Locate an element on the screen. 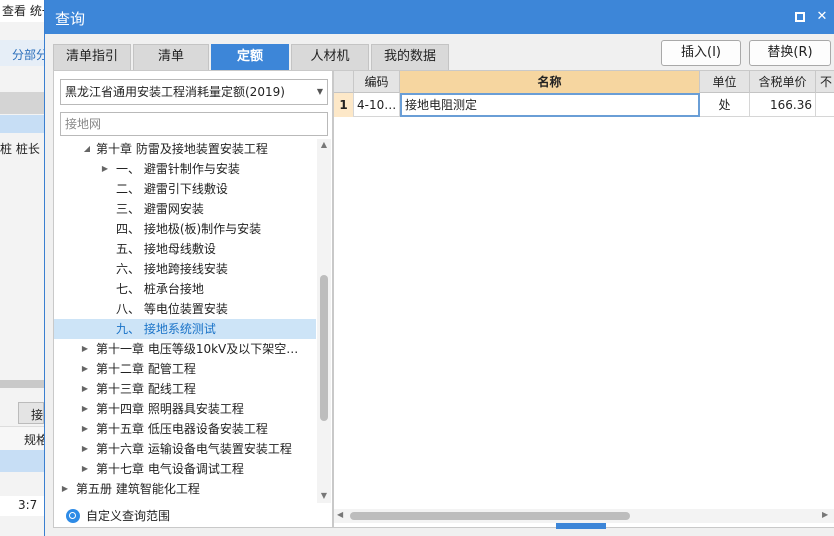 This screenshot has height=536, width=834. tree-item-chapter10: ◢ 第十章 防雷及接地装置安装工程 is located at coordinates (185, 149).